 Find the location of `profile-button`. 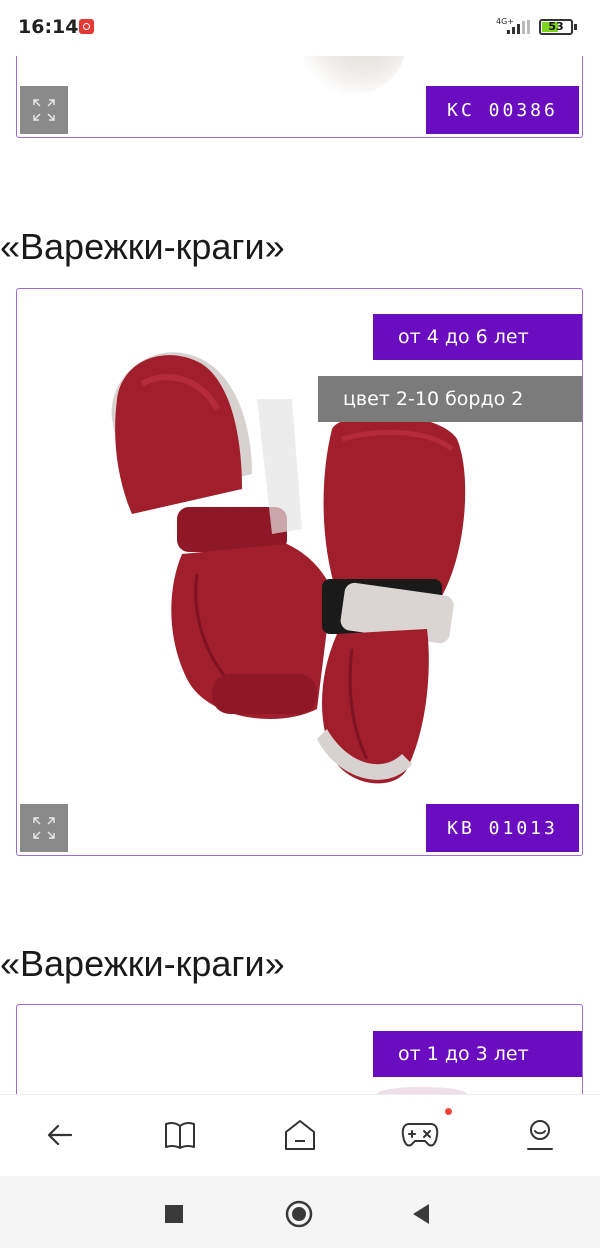

profile-button is located at coordinates (540, 1135).